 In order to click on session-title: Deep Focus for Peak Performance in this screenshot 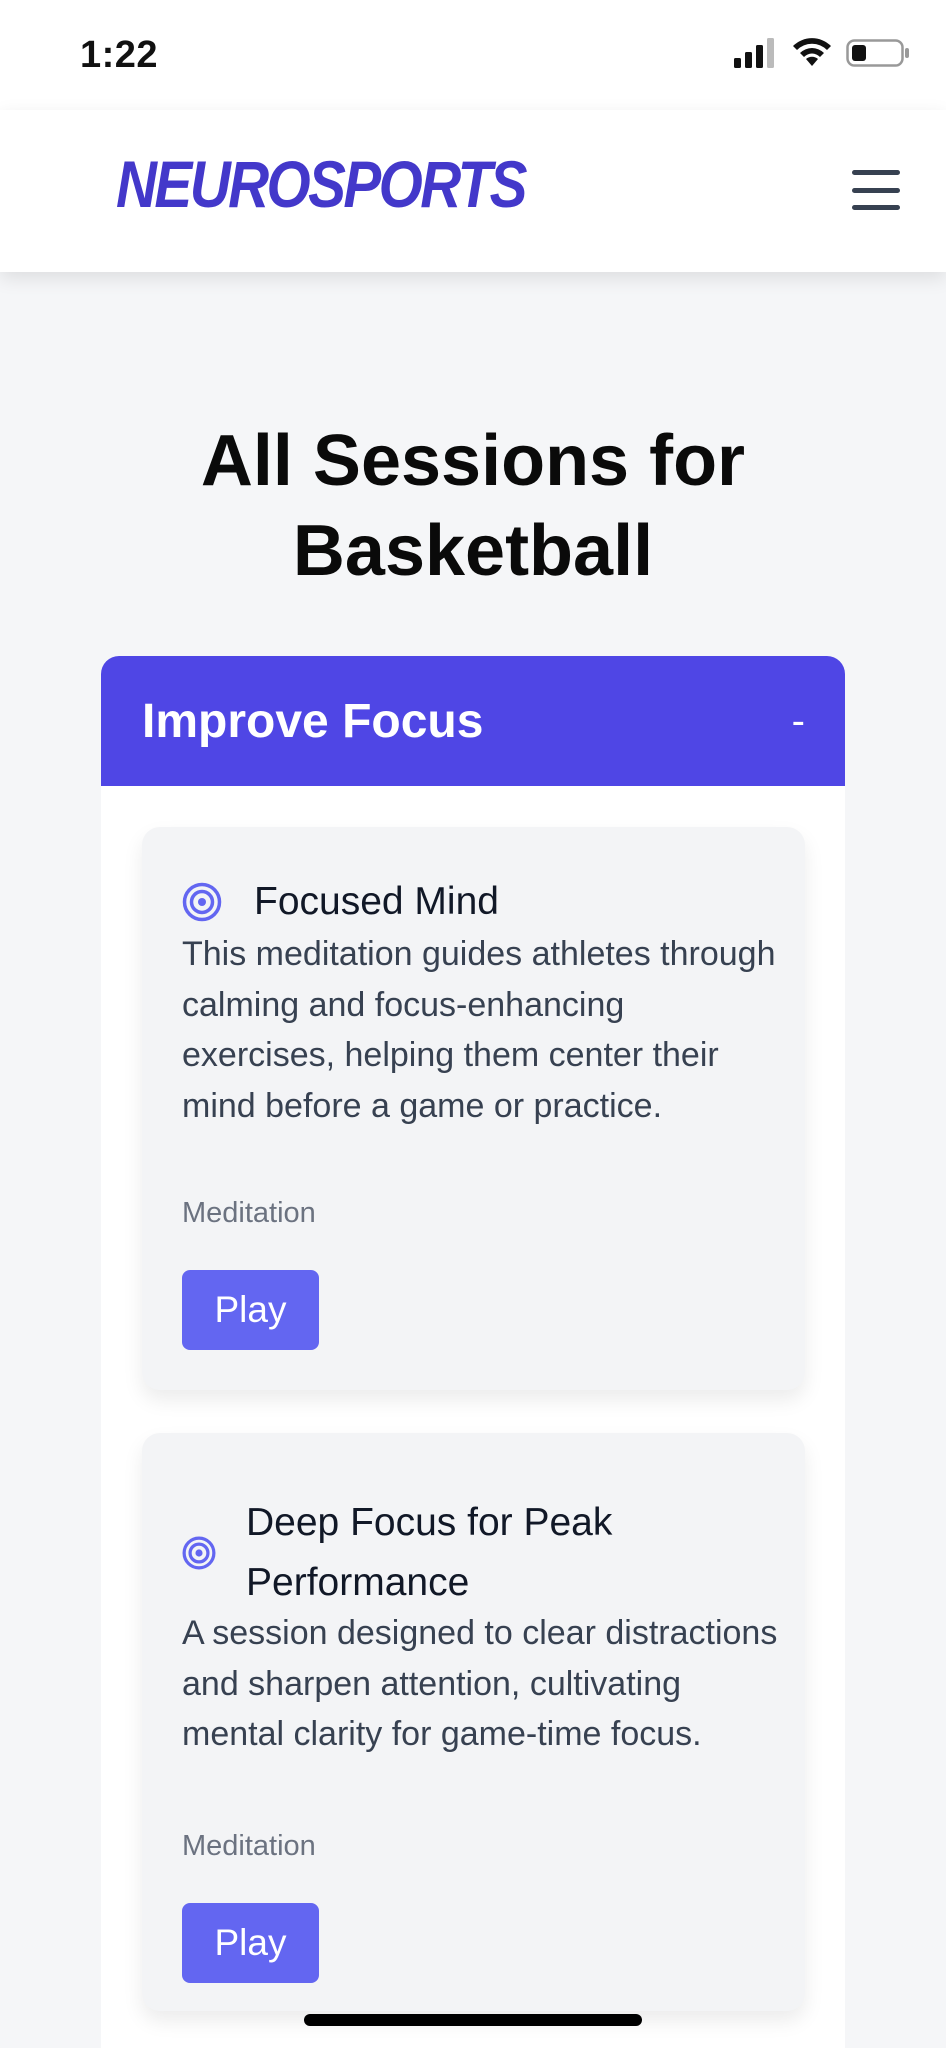, I will do `click(429, 1552)`.